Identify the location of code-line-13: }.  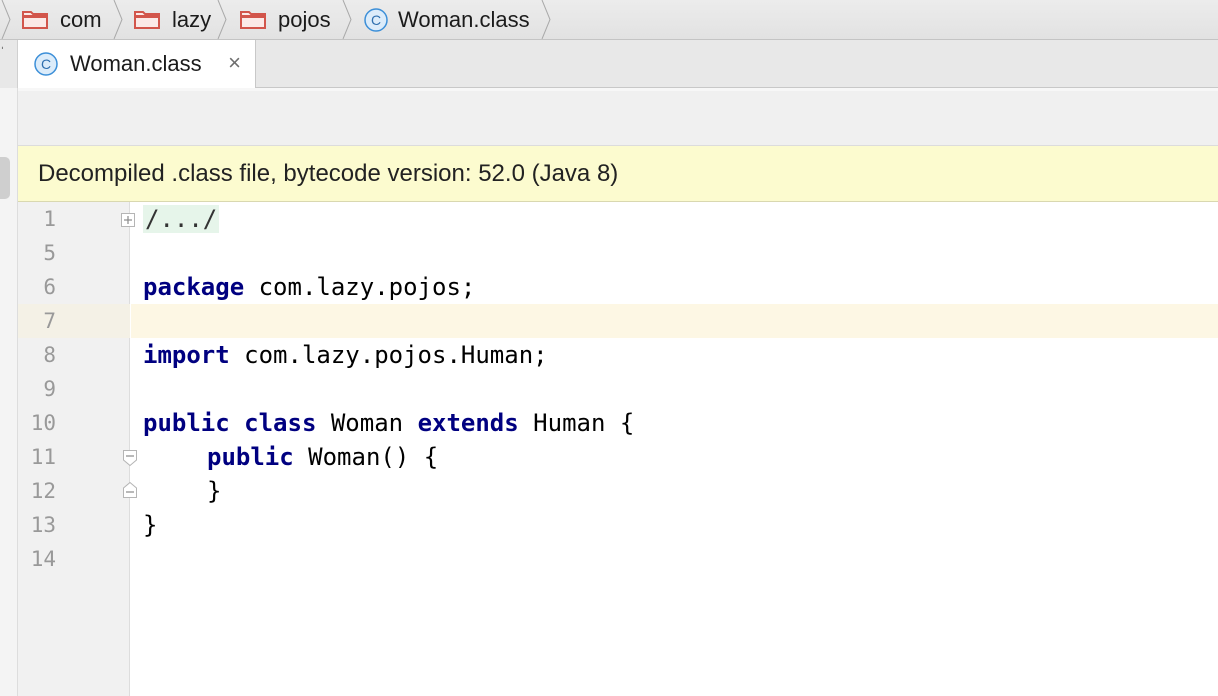
(150, 525).